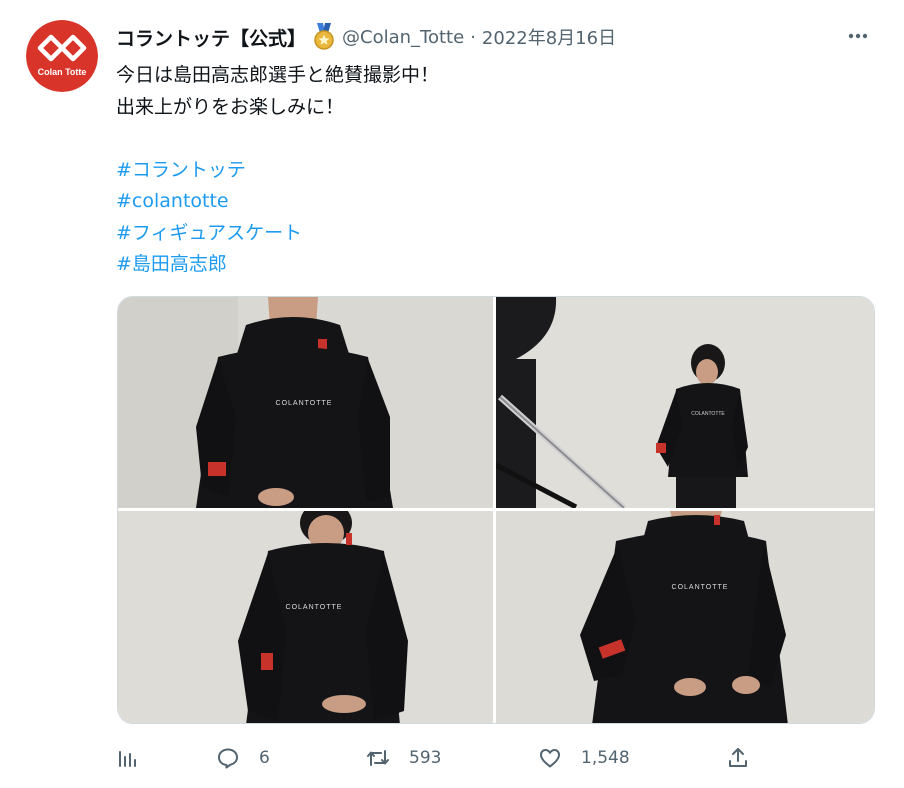 This screenshot has width=904, height=788. Describe the element at coordinates (230, 106) in the screenshot. I see `tweet-line: 出来上がりをお楽しみに！` at that location.